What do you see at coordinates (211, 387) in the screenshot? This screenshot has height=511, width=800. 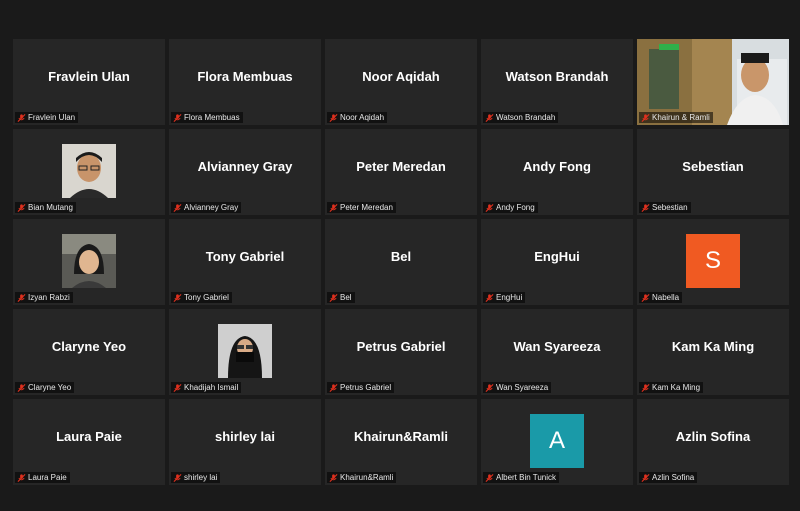 I see `participant-label-text: Khadijah Ismail` at bounding box center [211, 387].